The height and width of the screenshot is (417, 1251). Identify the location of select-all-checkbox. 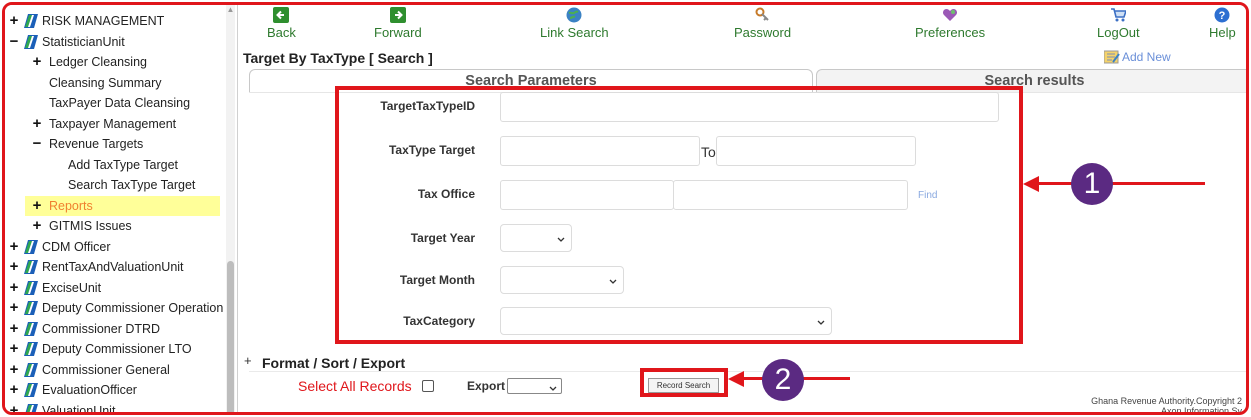
(428, 386).